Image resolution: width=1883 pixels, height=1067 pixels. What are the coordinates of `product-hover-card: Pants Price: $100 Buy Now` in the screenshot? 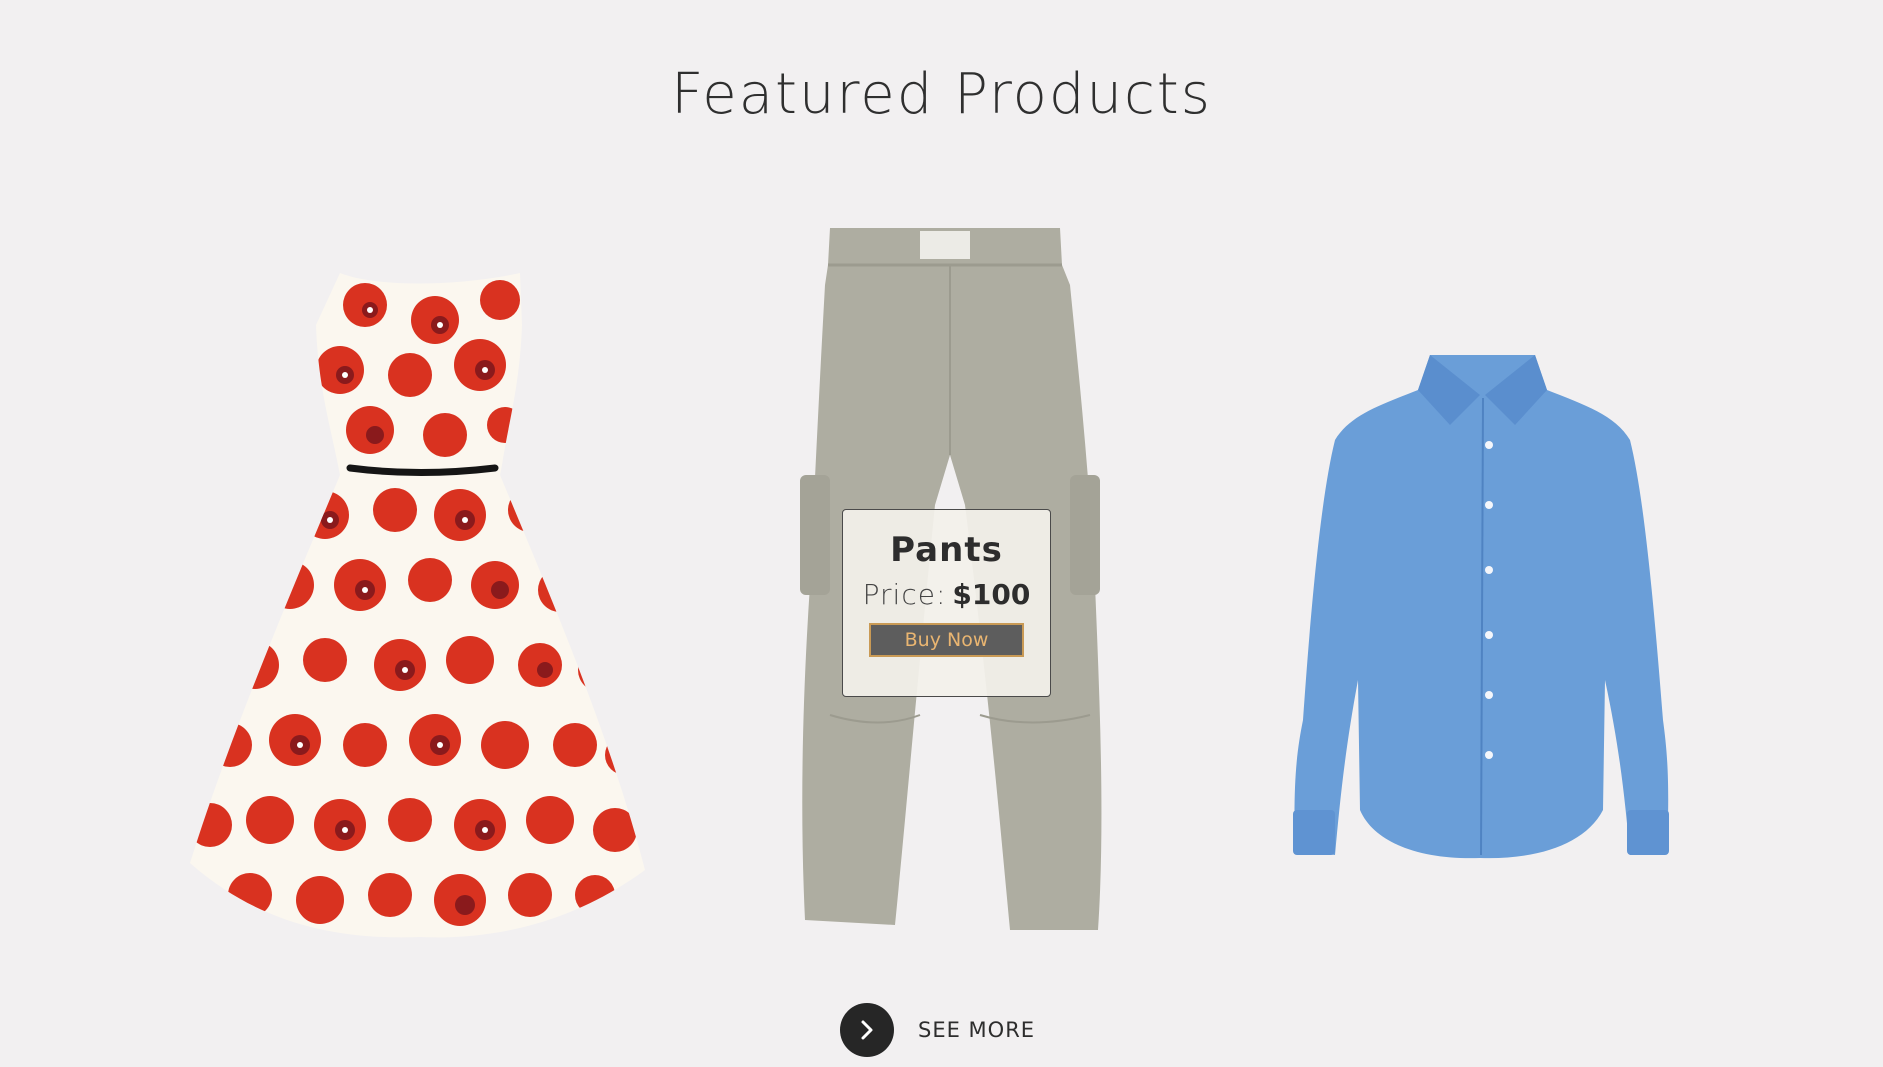 It's located at (946, 603).